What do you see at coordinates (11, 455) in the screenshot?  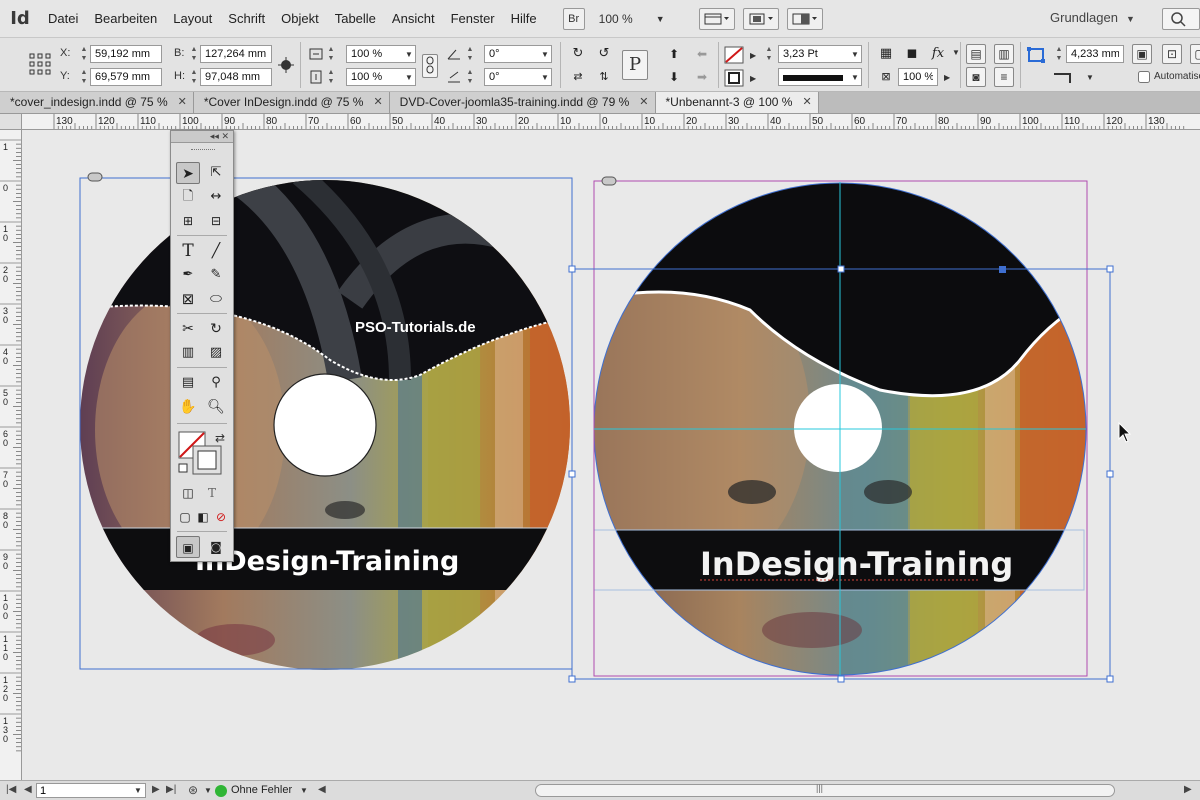 I see `vertical-ruler: 10102030405060708090100110120130` at bounding box center [11, 455].